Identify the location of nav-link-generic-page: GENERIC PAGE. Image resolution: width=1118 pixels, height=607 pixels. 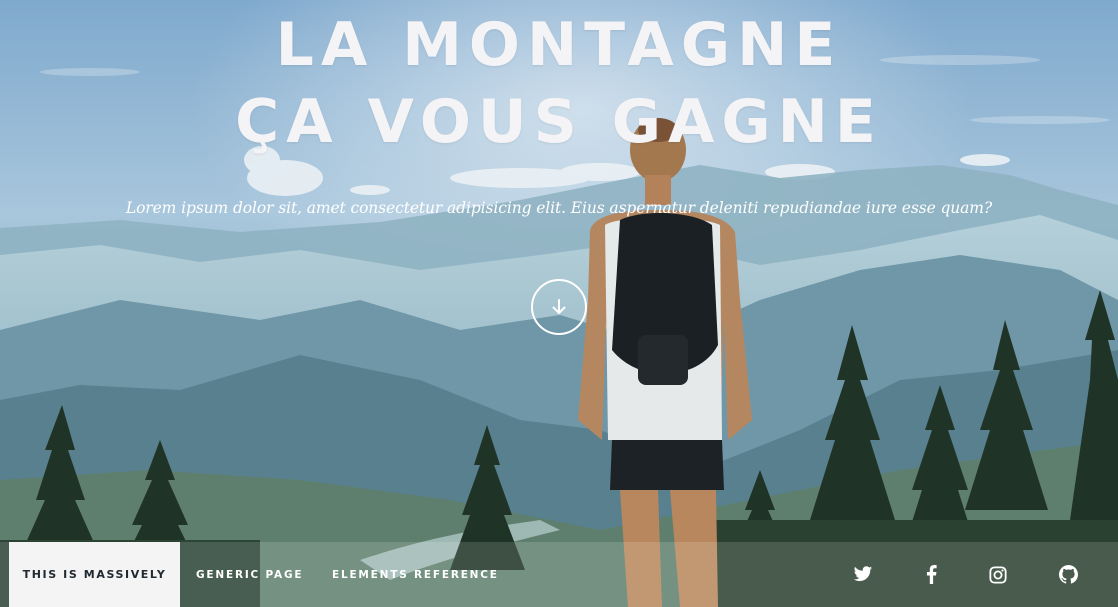
(249, 574).